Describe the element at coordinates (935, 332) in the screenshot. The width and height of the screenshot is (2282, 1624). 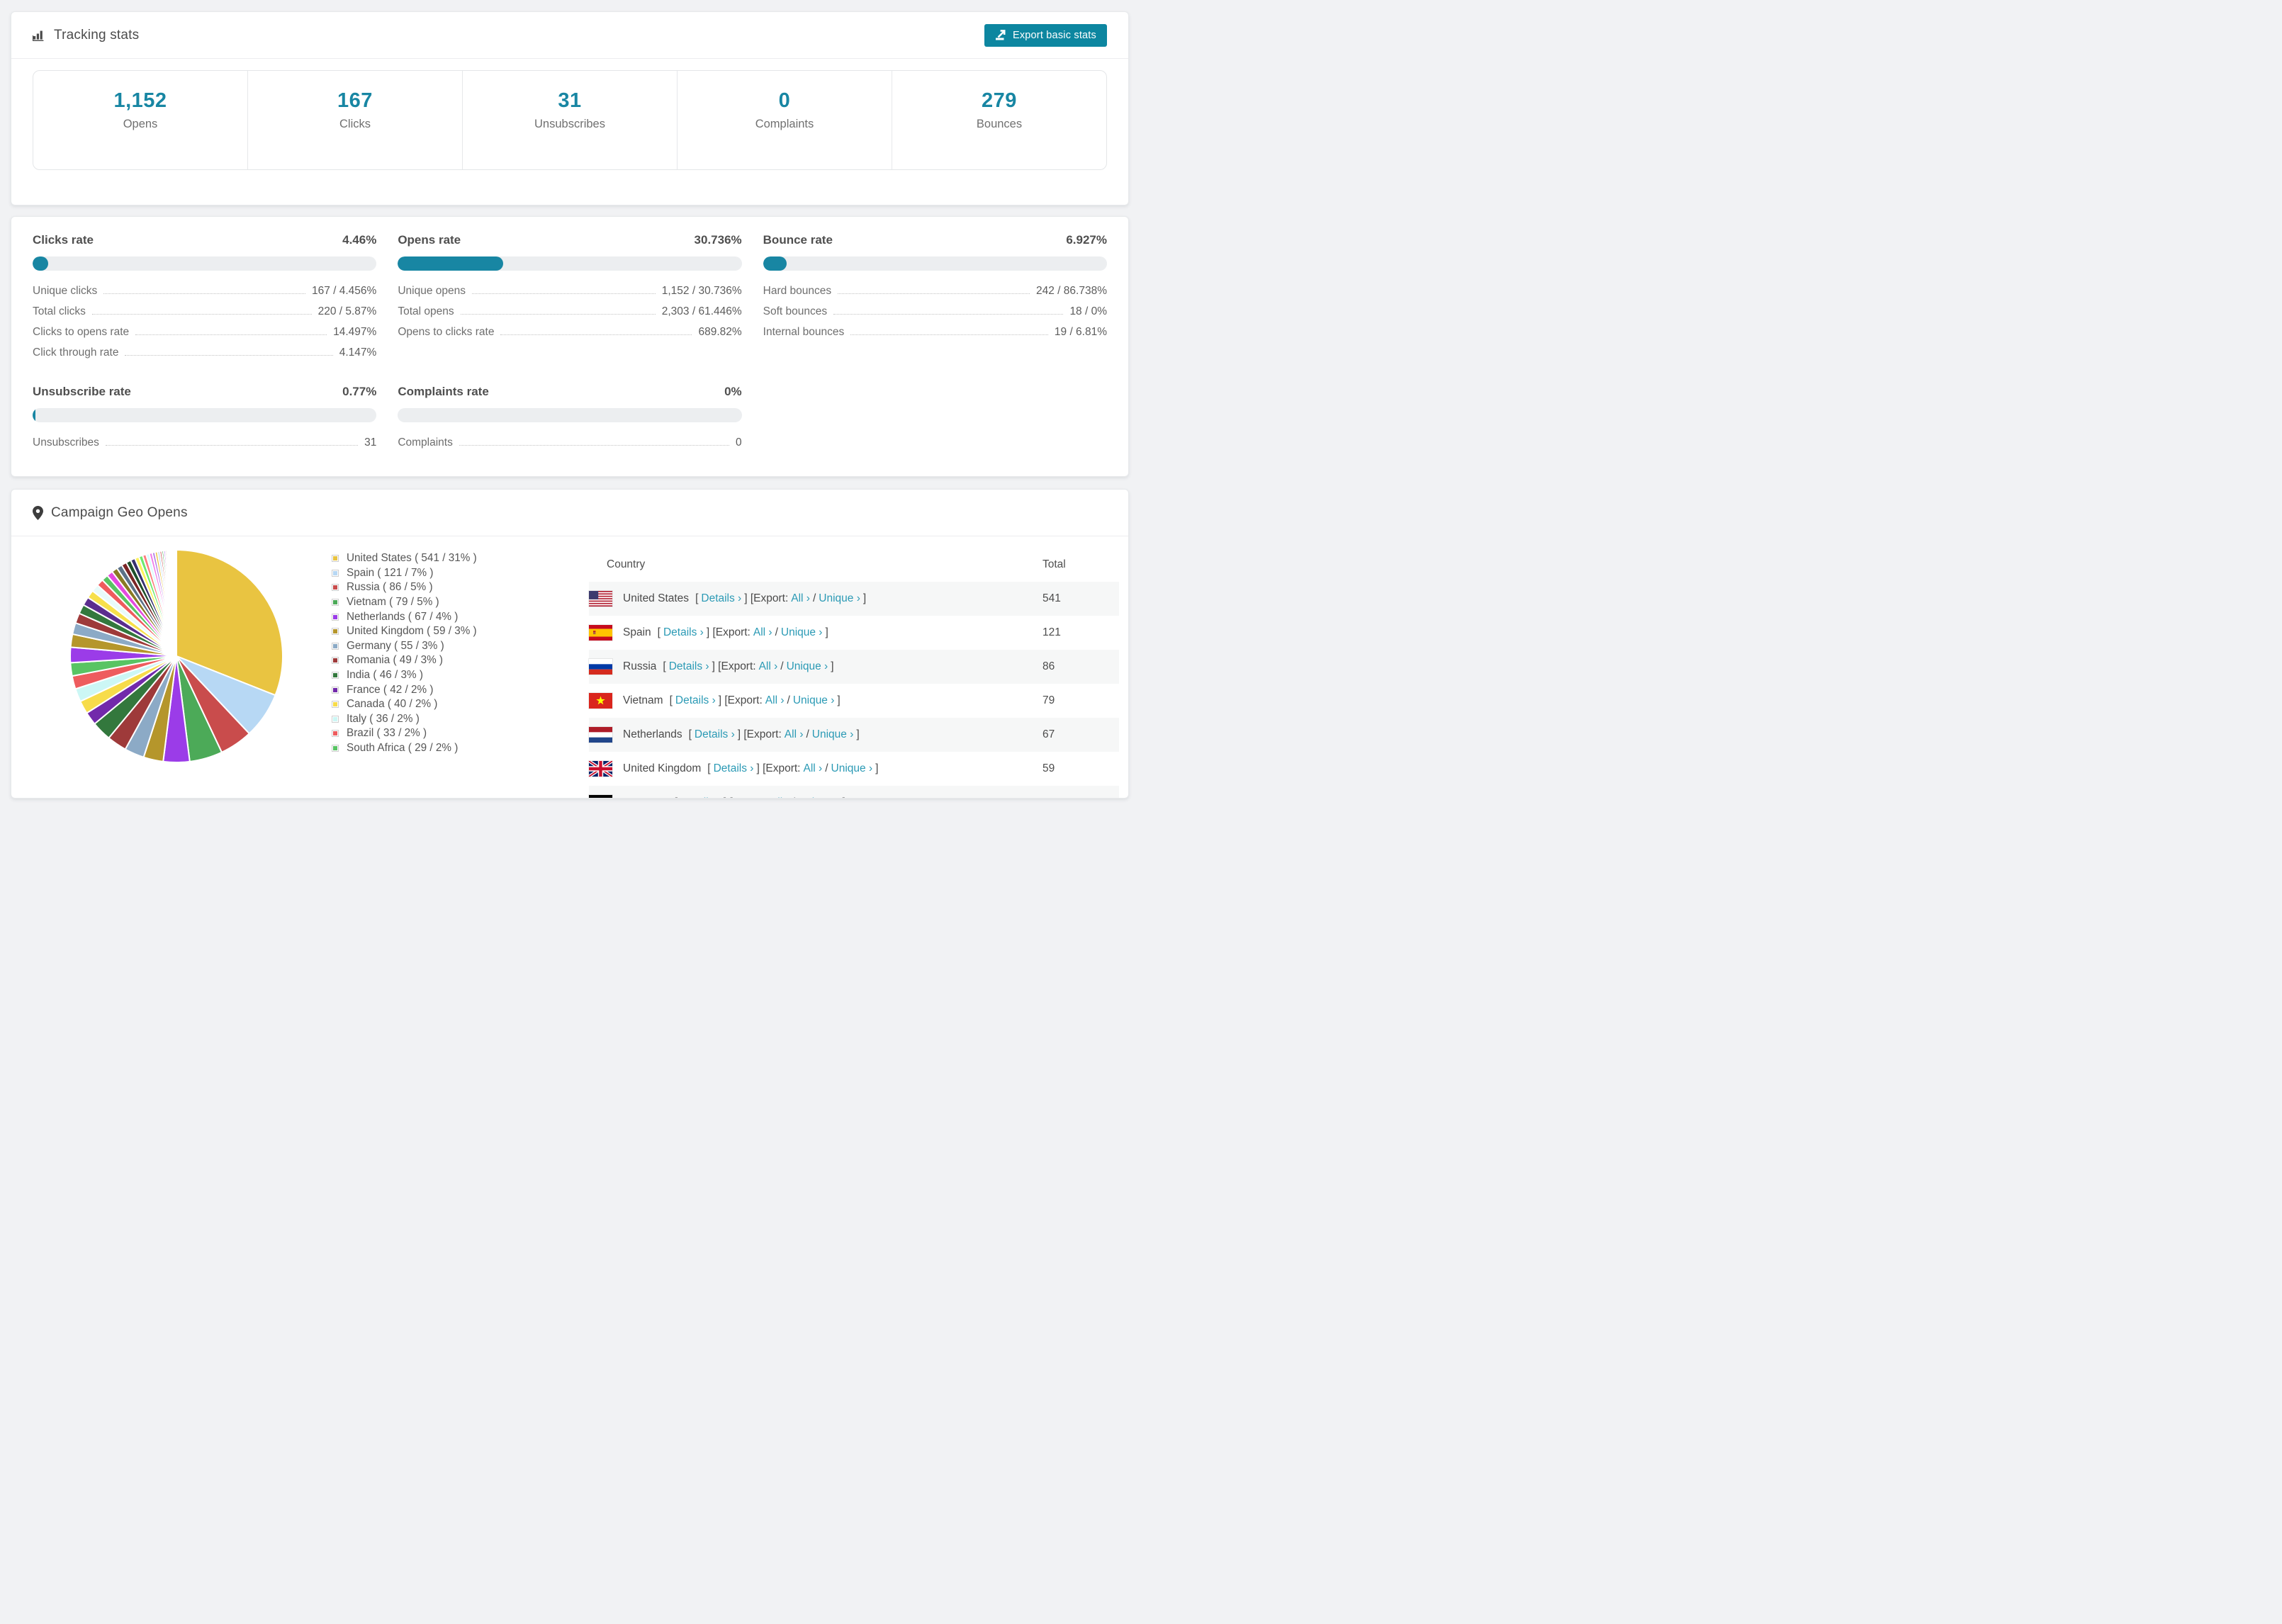
I see `stat-row: Internal bounces 19 / 6.81%` at that location.